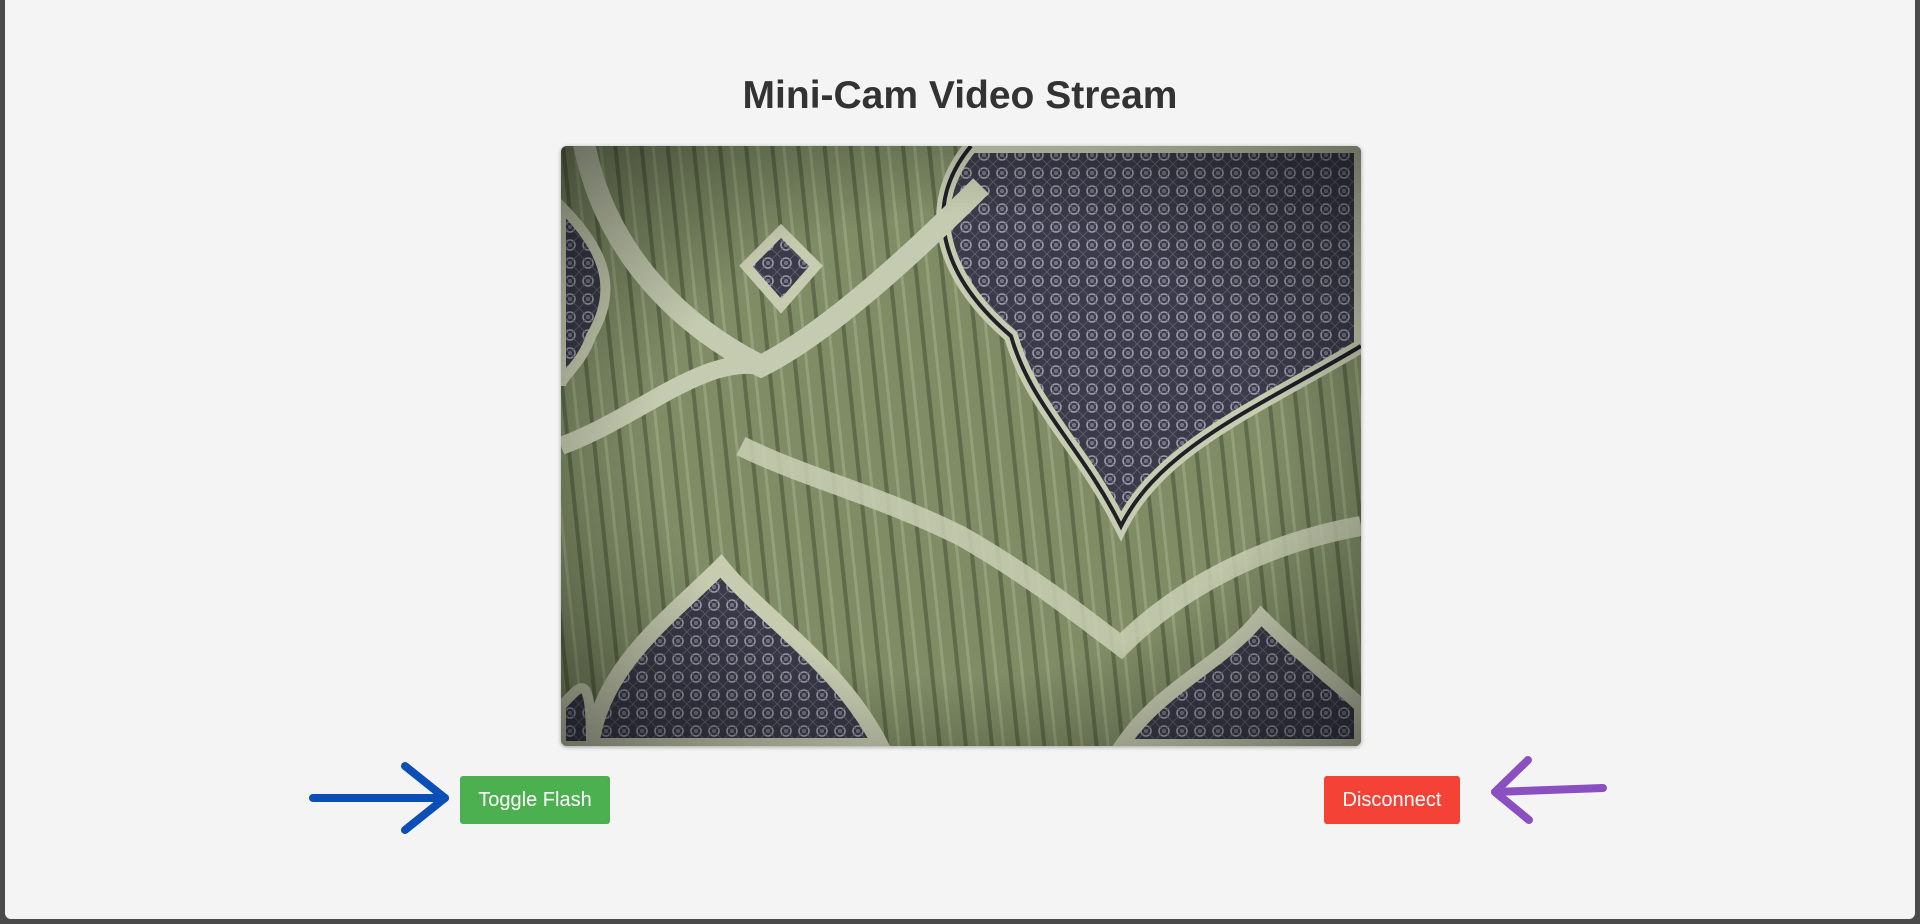 The width and height of the screenshot is (1920, 924). I want to click on arrow-right-icon, so click(379, 798).